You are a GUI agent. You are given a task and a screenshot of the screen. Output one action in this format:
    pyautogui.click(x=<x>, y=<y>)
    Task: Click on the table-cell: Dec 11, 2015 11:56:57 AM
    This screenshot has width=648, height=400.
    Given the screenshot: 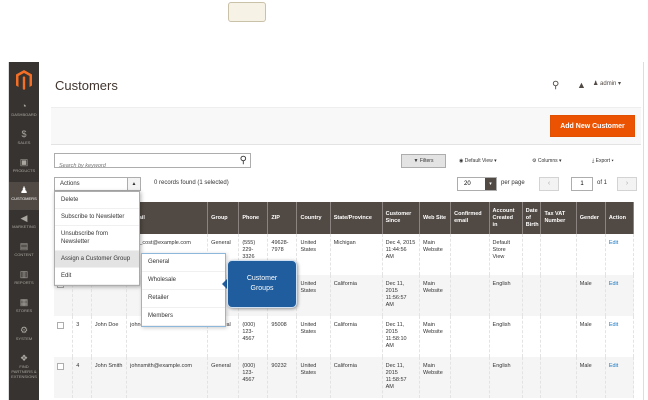 What is the action you would take?
    pyautogui.click(x=401, y=295)
    